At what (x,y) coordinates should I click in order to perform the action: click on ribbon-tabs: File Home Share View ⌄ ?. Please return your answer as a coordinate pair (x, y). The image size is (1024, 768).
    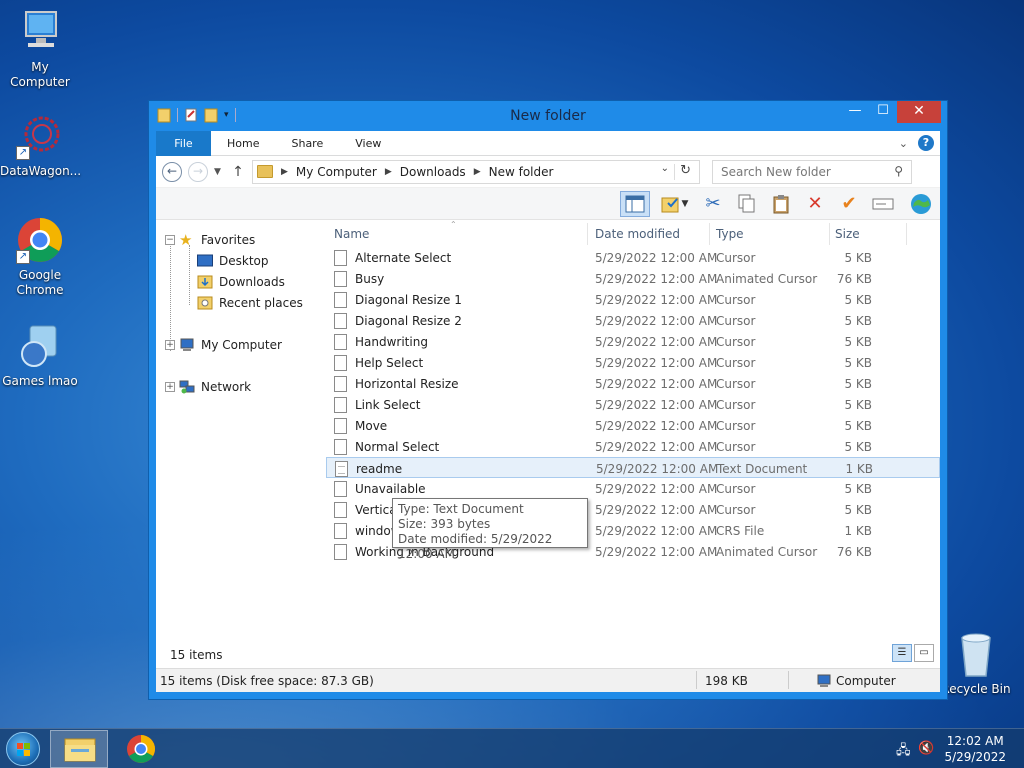
    Looking at the image, I should click on (548, 143).